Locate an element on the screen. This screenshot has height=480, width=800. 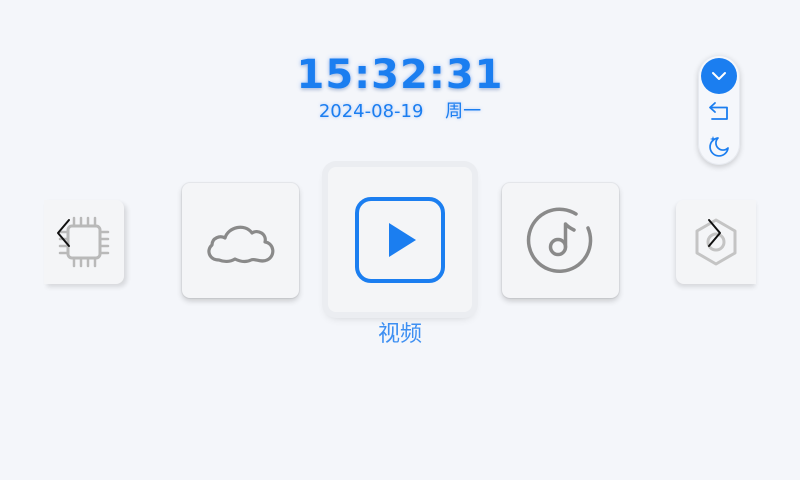
music-disc-icon is located at coordinates (559, 240).